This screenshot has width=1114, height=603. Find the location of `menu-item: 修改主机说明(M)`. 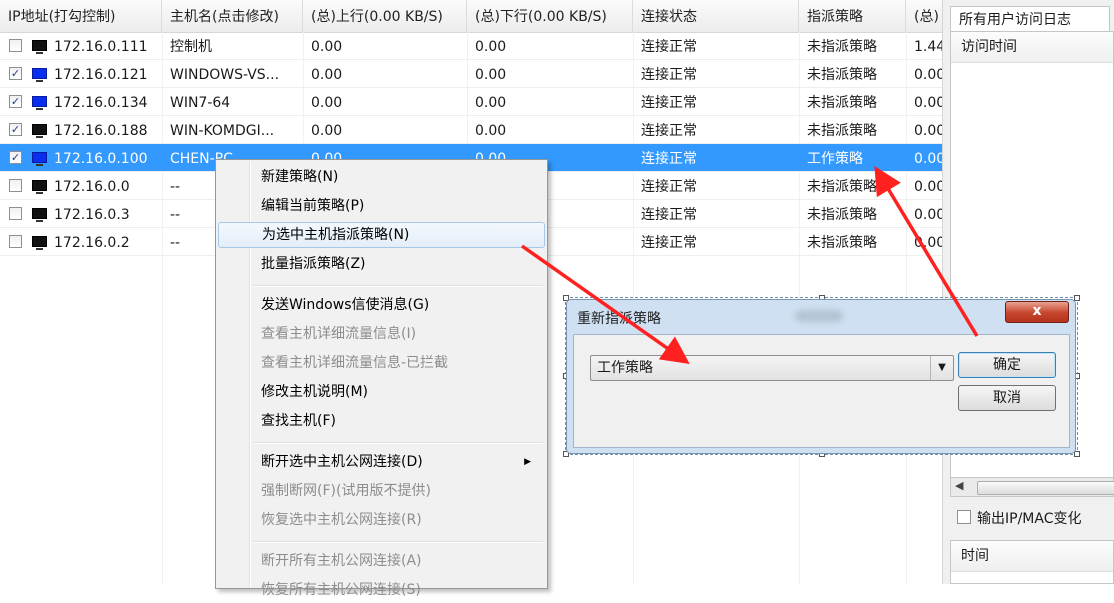

menu-item: 修改主机说明(M) is located at coordinates (381, 392).